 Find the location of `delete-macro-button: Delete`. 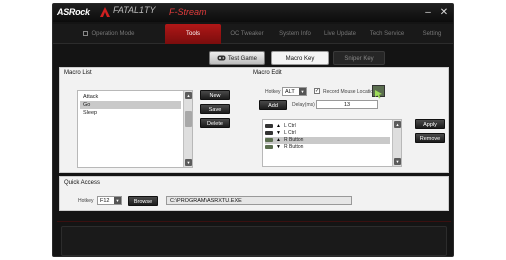

delete-macro-button: Delete is located at coordinates (215, 123).